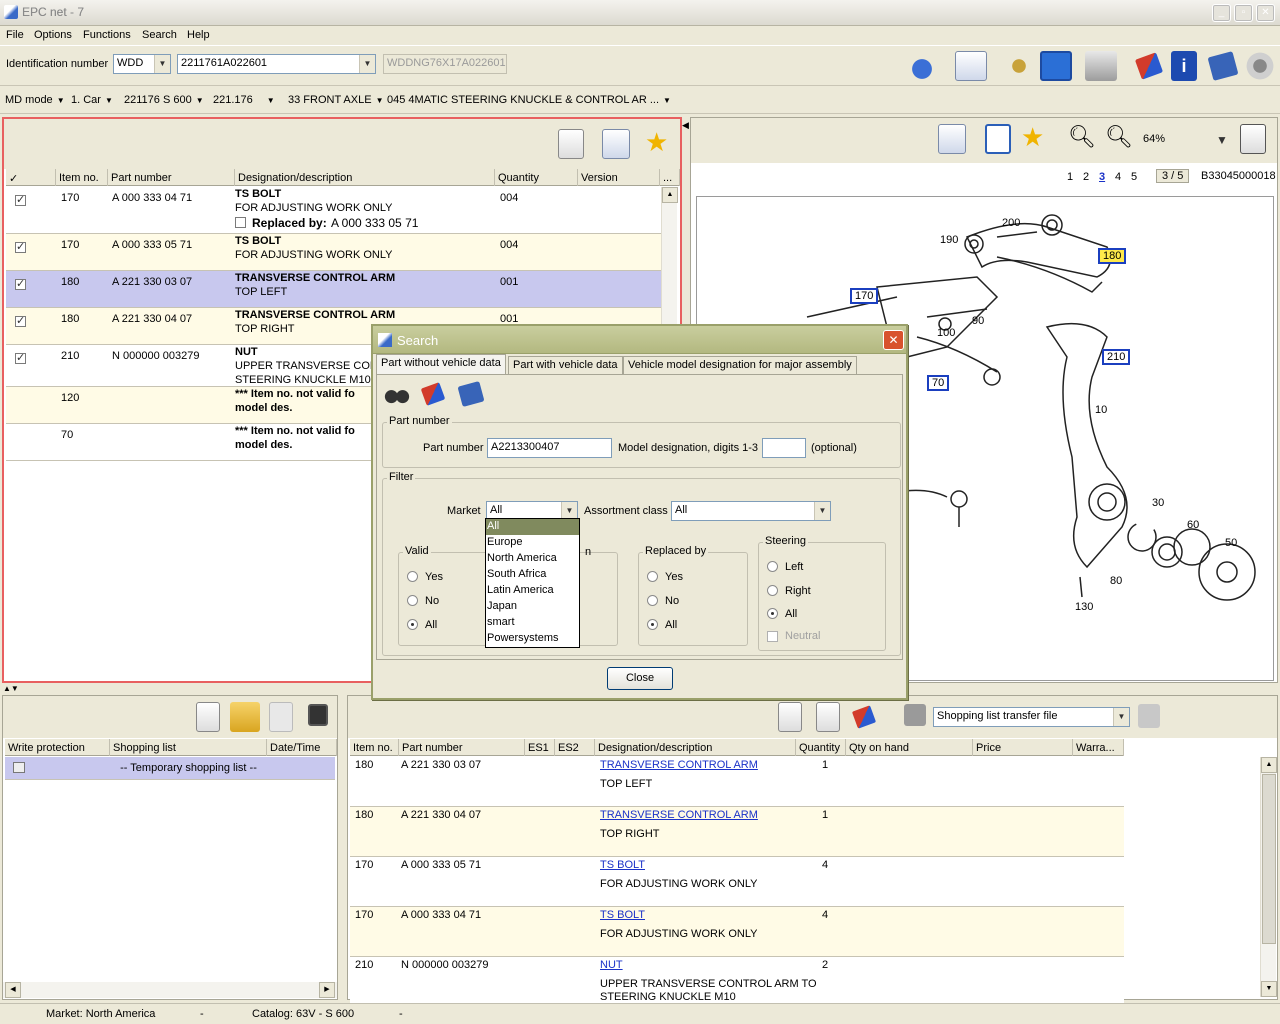 The height and width of the screenshot is (1024, 1280). I want to click on col-check: ✓, so click(31, 177).